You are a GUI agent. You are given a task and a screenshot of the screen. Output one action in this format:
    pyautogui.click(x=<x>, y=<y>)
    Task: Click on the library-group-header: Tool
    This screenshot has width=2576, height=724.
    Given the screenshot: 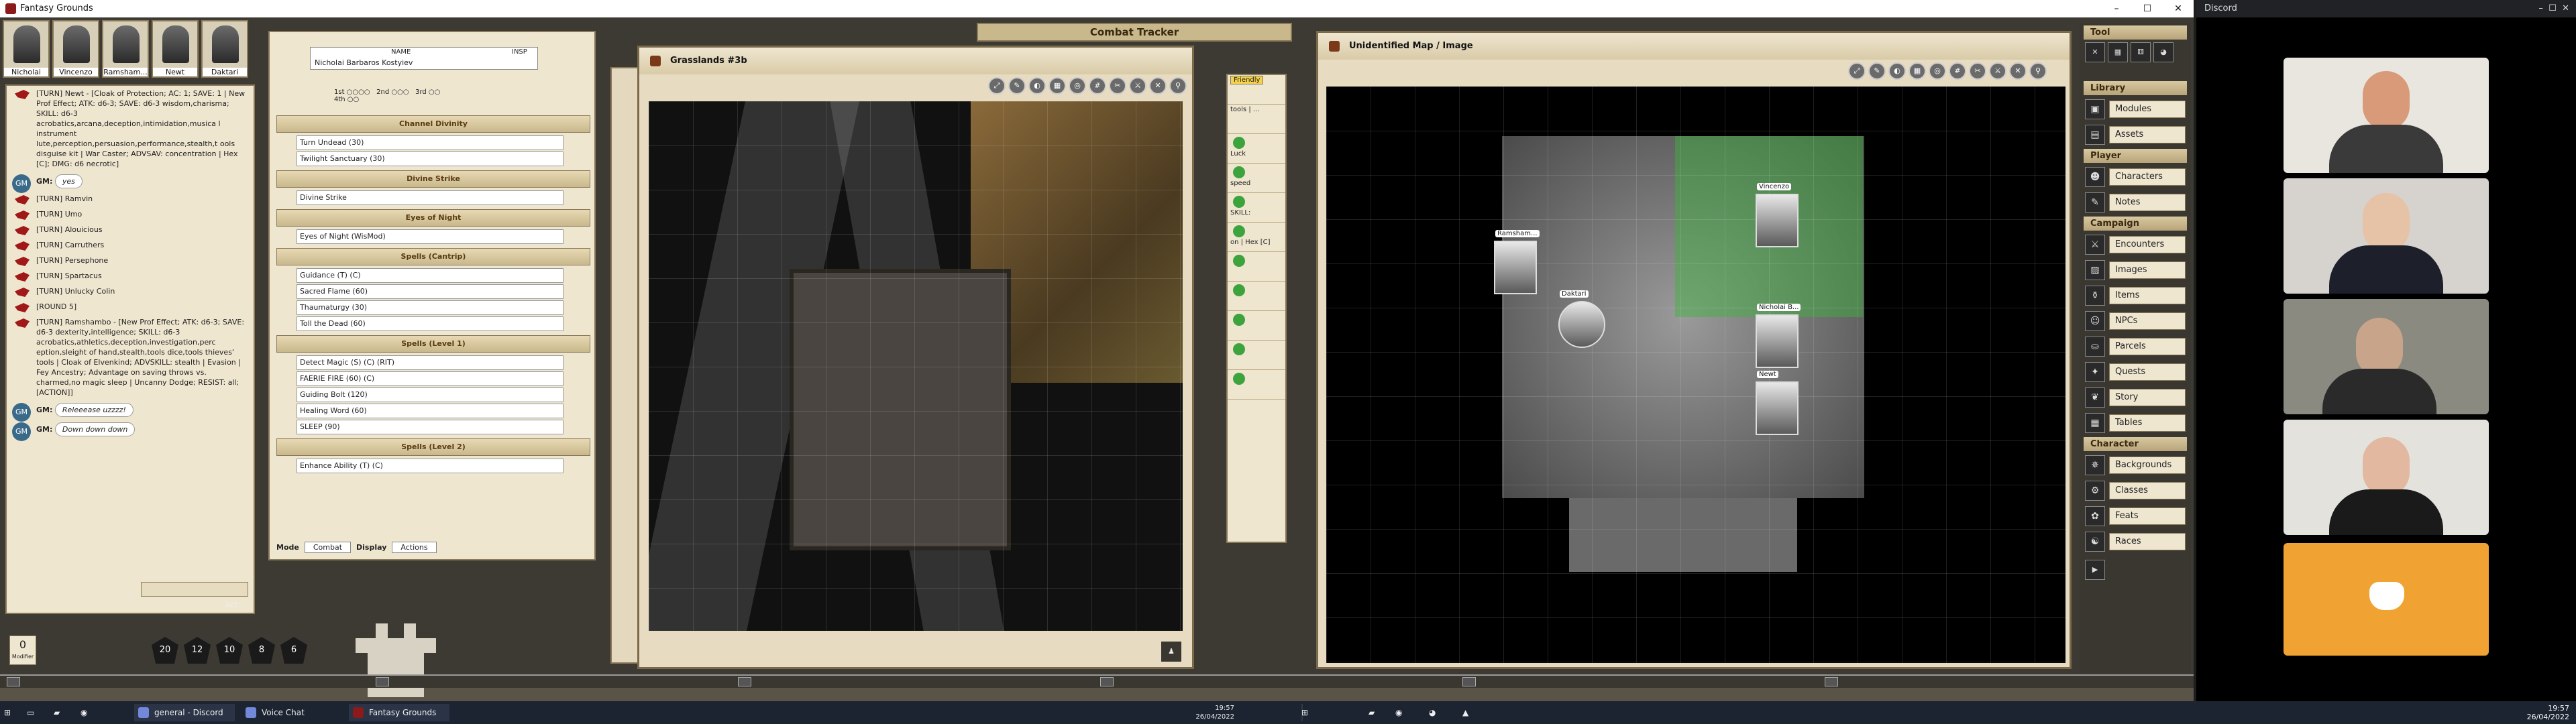 What is the action you would take?
    pyautogui.click(x=2135, y=32)
    